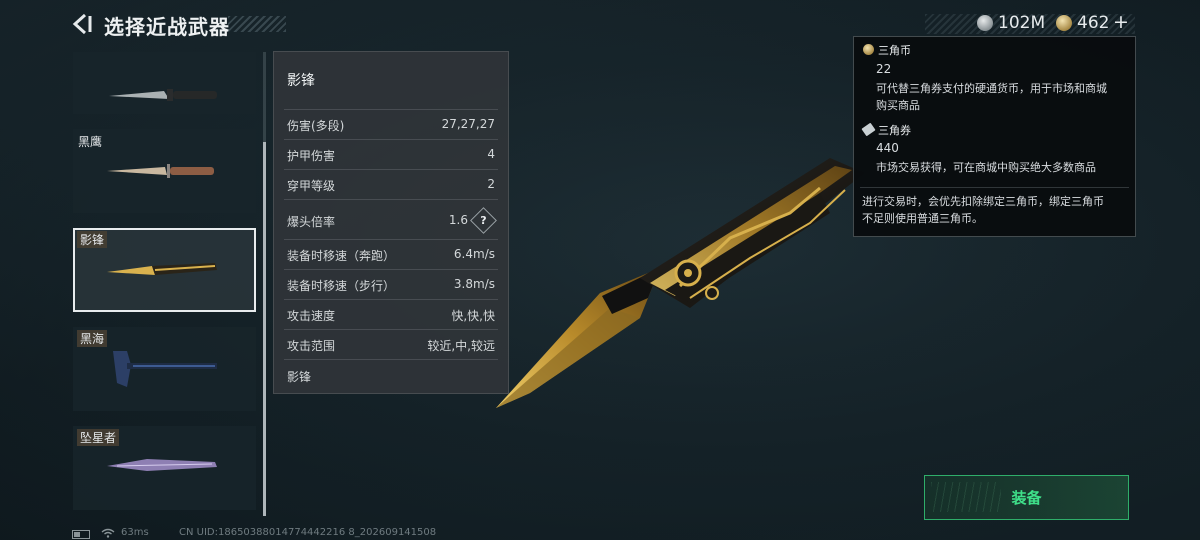 This screenshot has width=1200, height=540. I want to click on battery-icon, so click(81, 534).